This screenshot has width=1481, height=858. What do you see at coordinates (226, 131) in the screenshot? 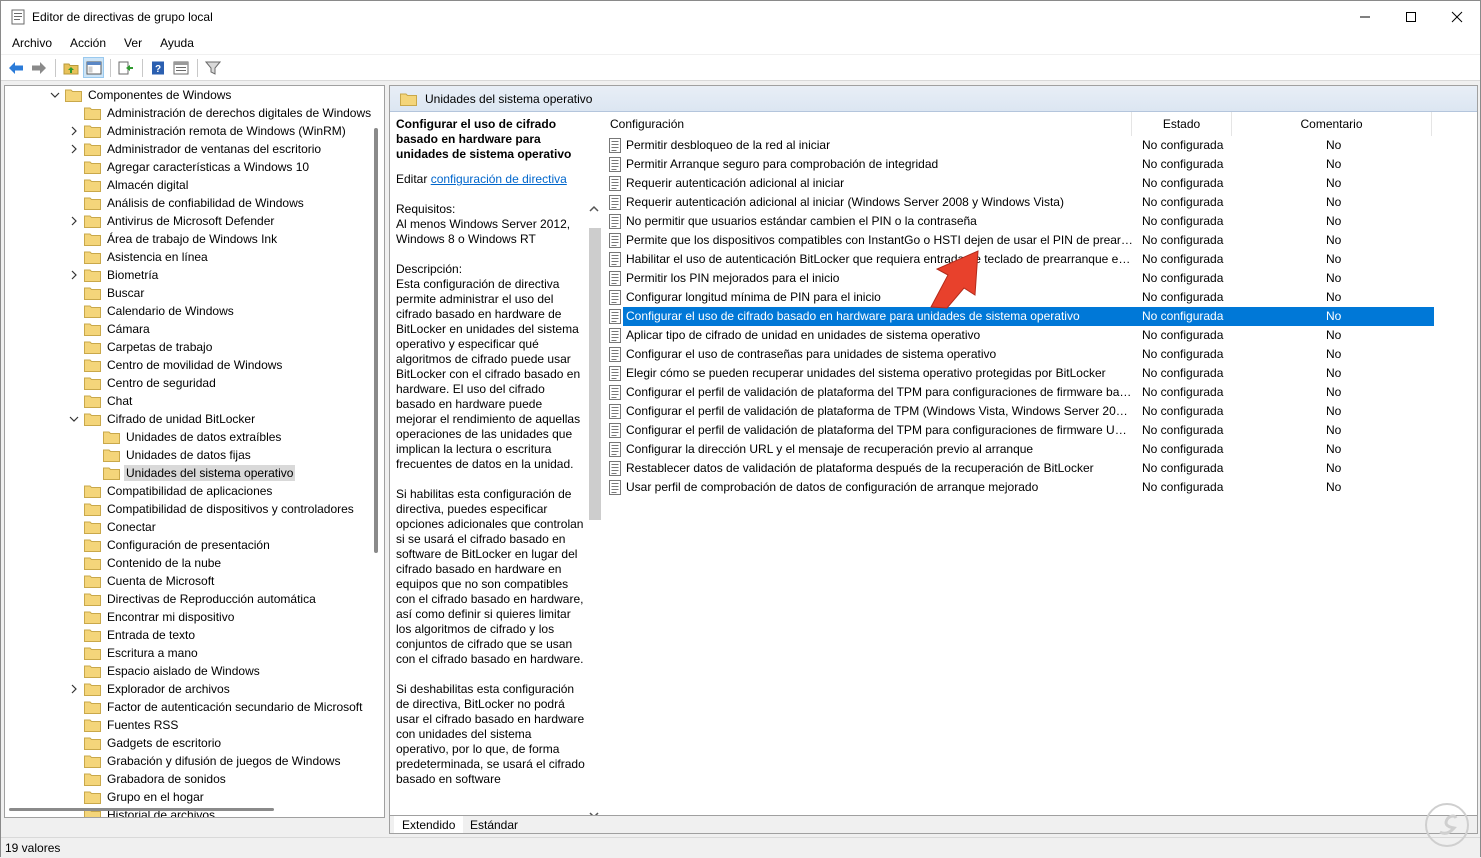
I see `tree-item-label: Administración remota de Windows (WinRM)` at bounding box center [226, 131].